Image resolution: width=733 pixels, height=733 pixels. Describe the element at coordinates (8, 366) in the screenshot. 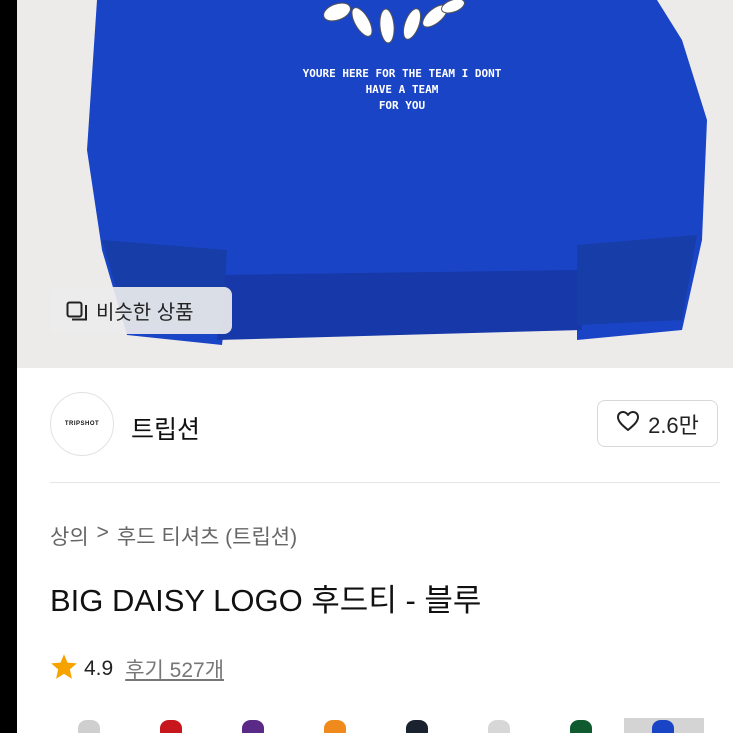

I see `left-edge-strip` at that location.